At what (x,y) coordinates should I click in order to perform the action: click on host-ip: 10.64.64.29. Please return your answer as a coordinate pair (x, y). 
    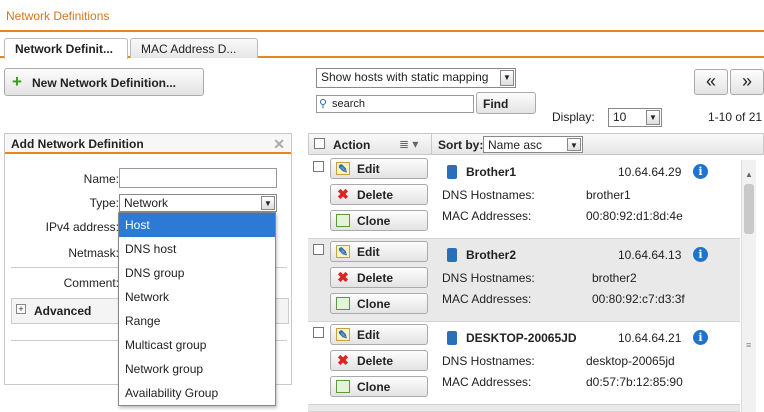
    Looking at the image, I should click on (650, 172).